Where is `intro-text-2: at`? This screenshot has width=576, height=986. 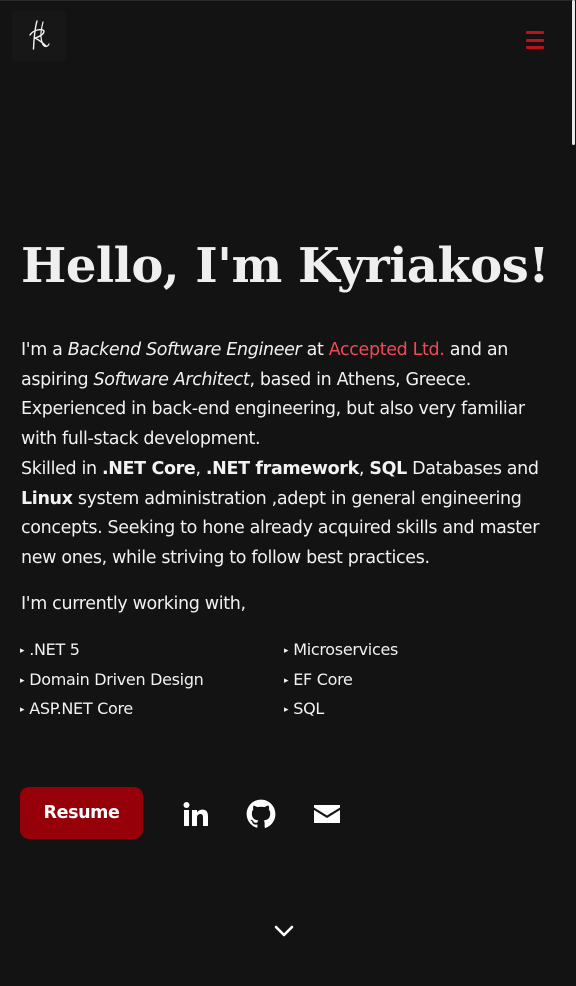 intro-text-2: at is located at coordinates (315, 350).